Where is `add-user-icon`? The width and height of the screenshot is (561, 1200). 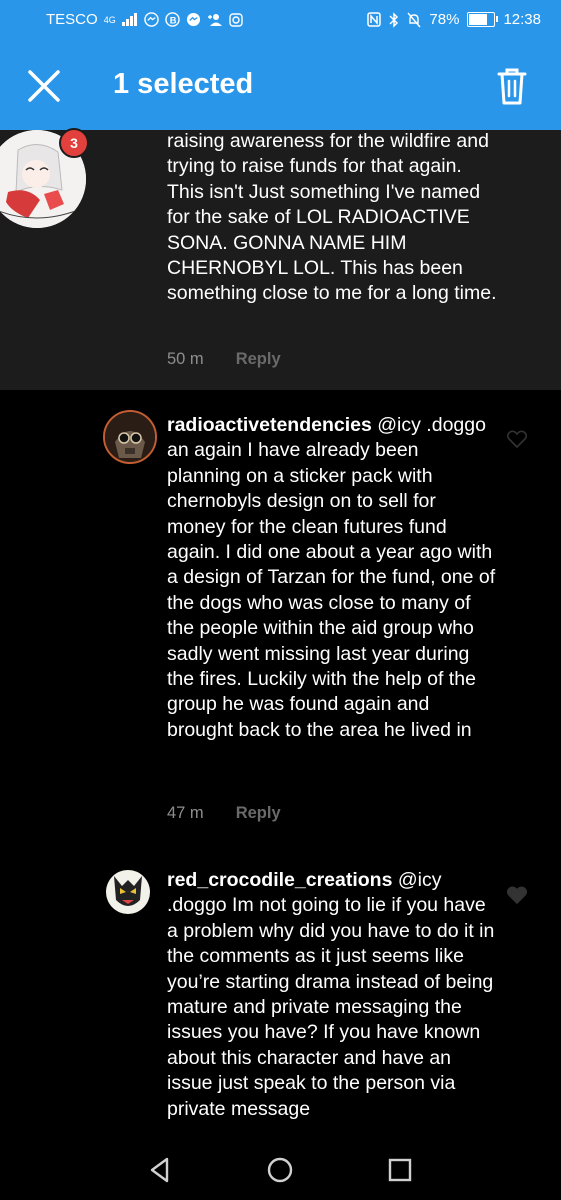 add-user-icon is located at coordinates (214, 20).